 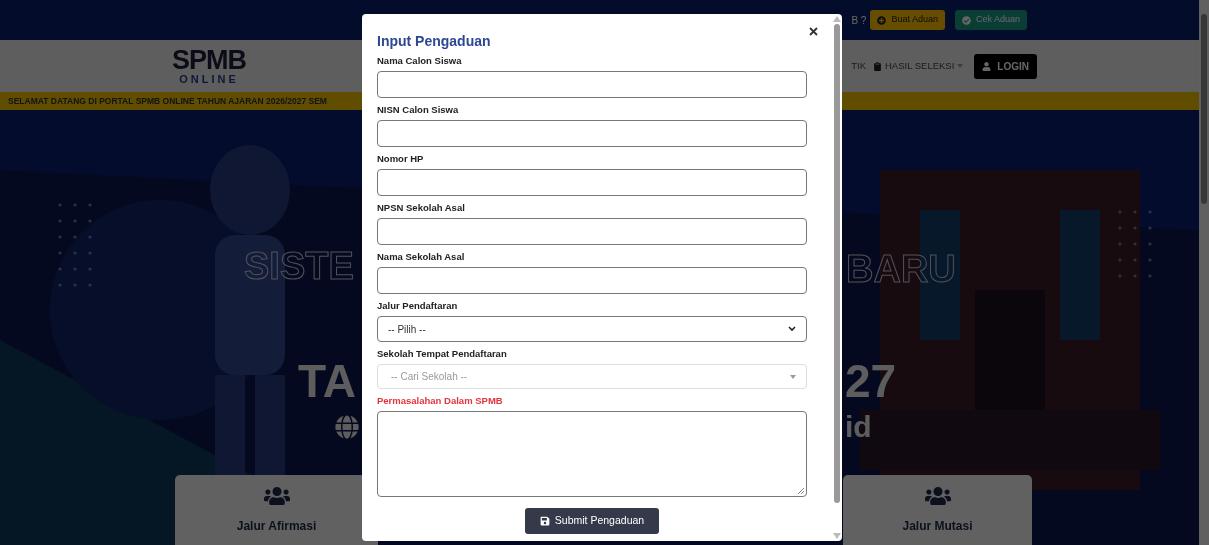 What do you see at coordinates (592, 521) in the screenshot?
I see `submit-button: Submit Pengaduan` at bounding box center [592, 521].